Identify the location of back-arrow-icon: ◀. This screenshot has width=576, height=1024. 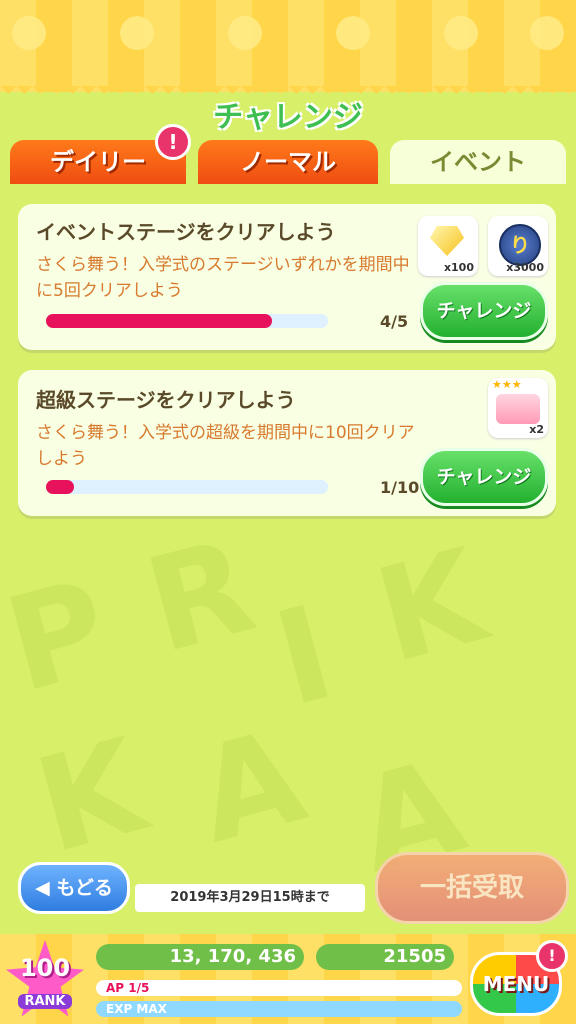
(42, 888).